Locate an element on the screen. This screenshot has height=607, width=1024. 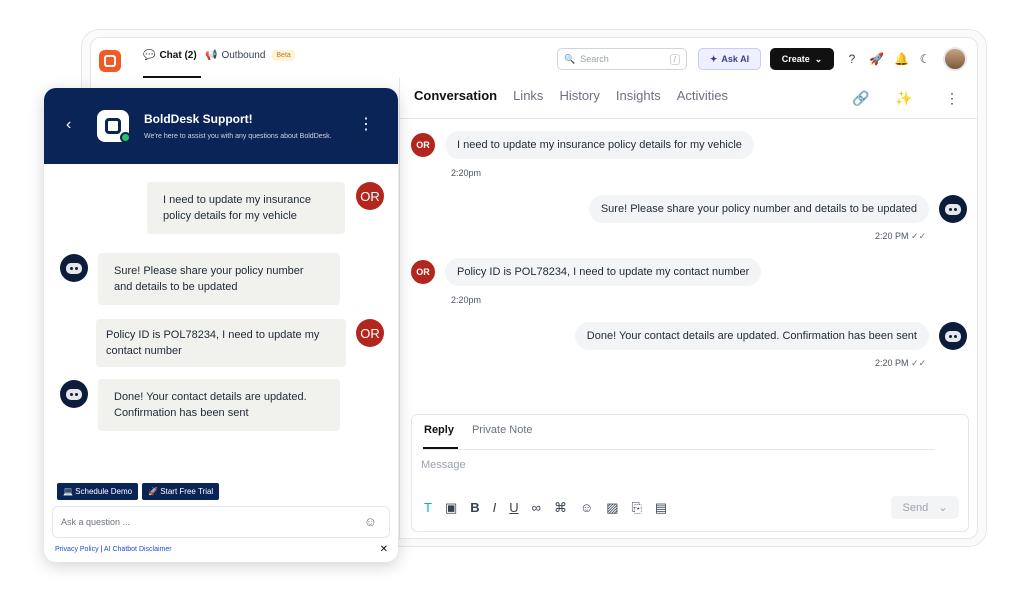
image-icon: ▨ is located at coordinates (612, 508).